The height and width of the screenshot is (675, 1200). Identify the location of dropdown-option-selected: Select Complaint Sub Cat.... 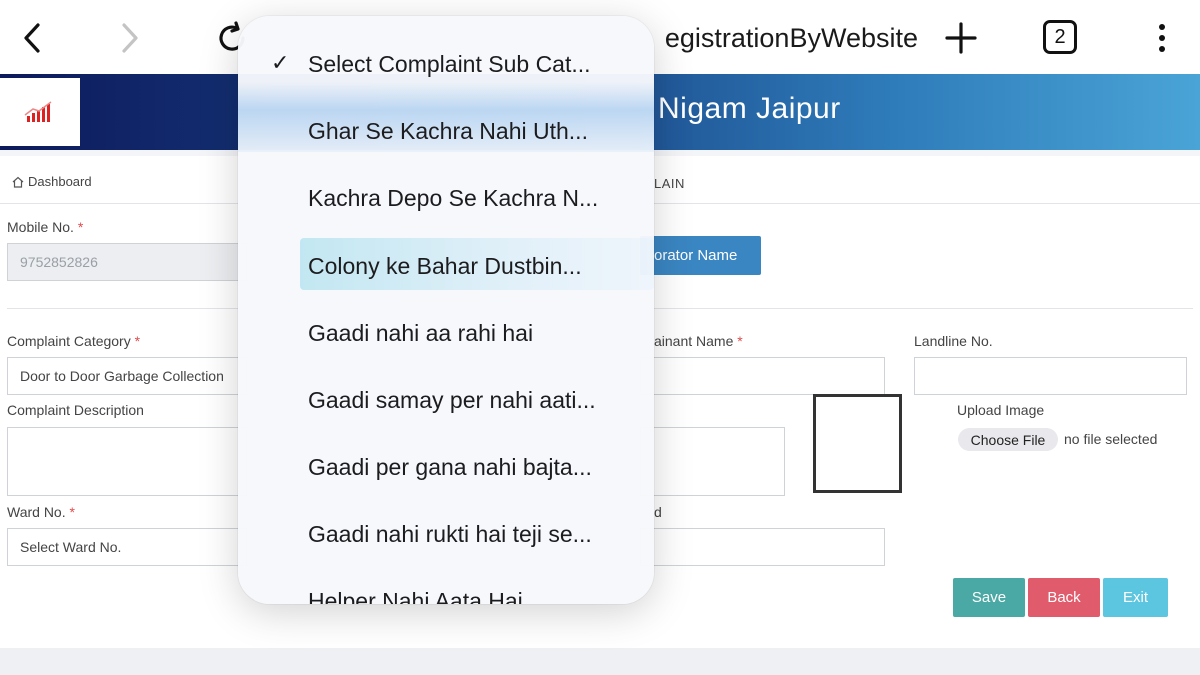
(449, 64).